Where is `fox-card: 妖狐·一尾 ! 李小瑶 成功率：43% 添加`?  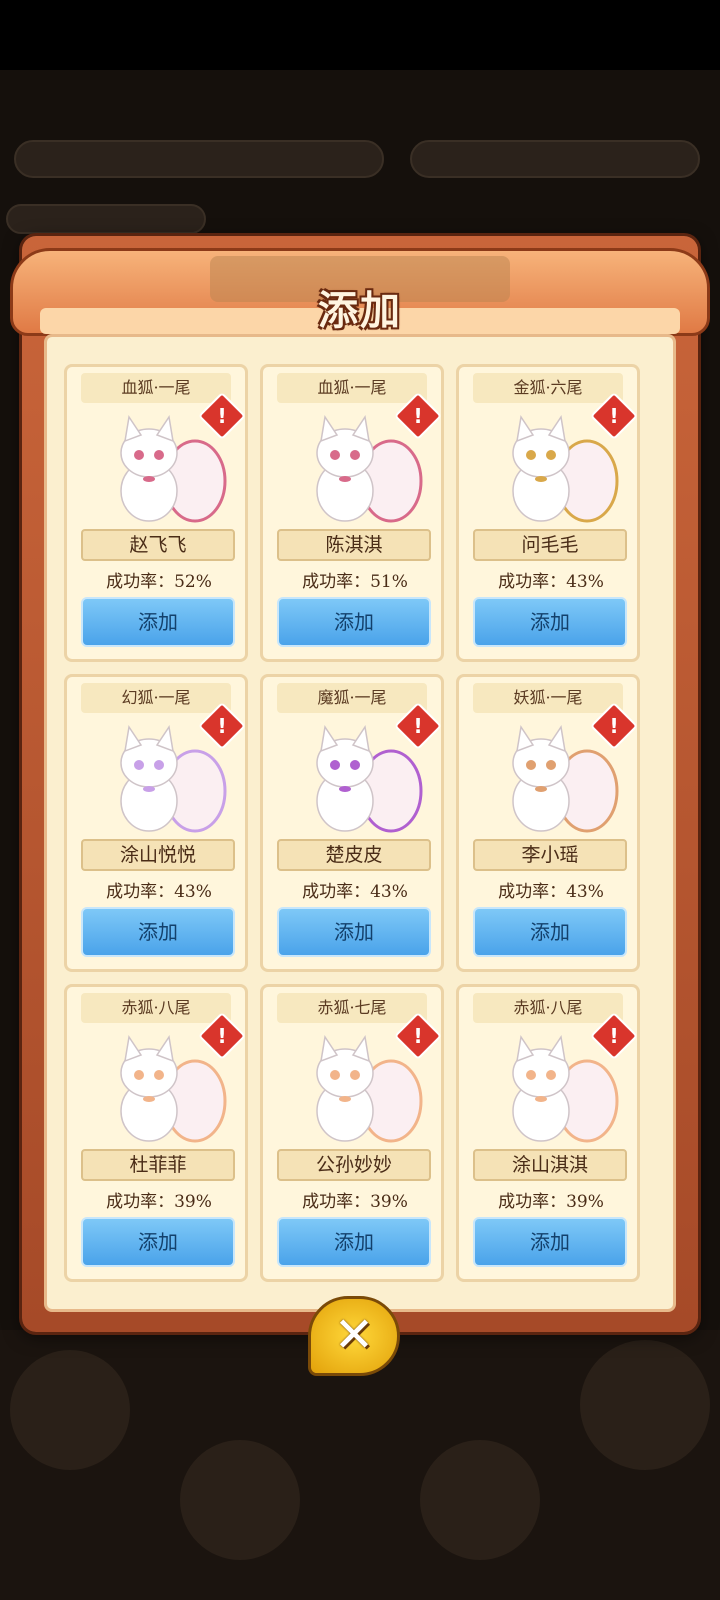
fox-card: 妖狐·一尾 ! 李小瑶 成功率：43% 添加 is located at coordinates (548, 823).